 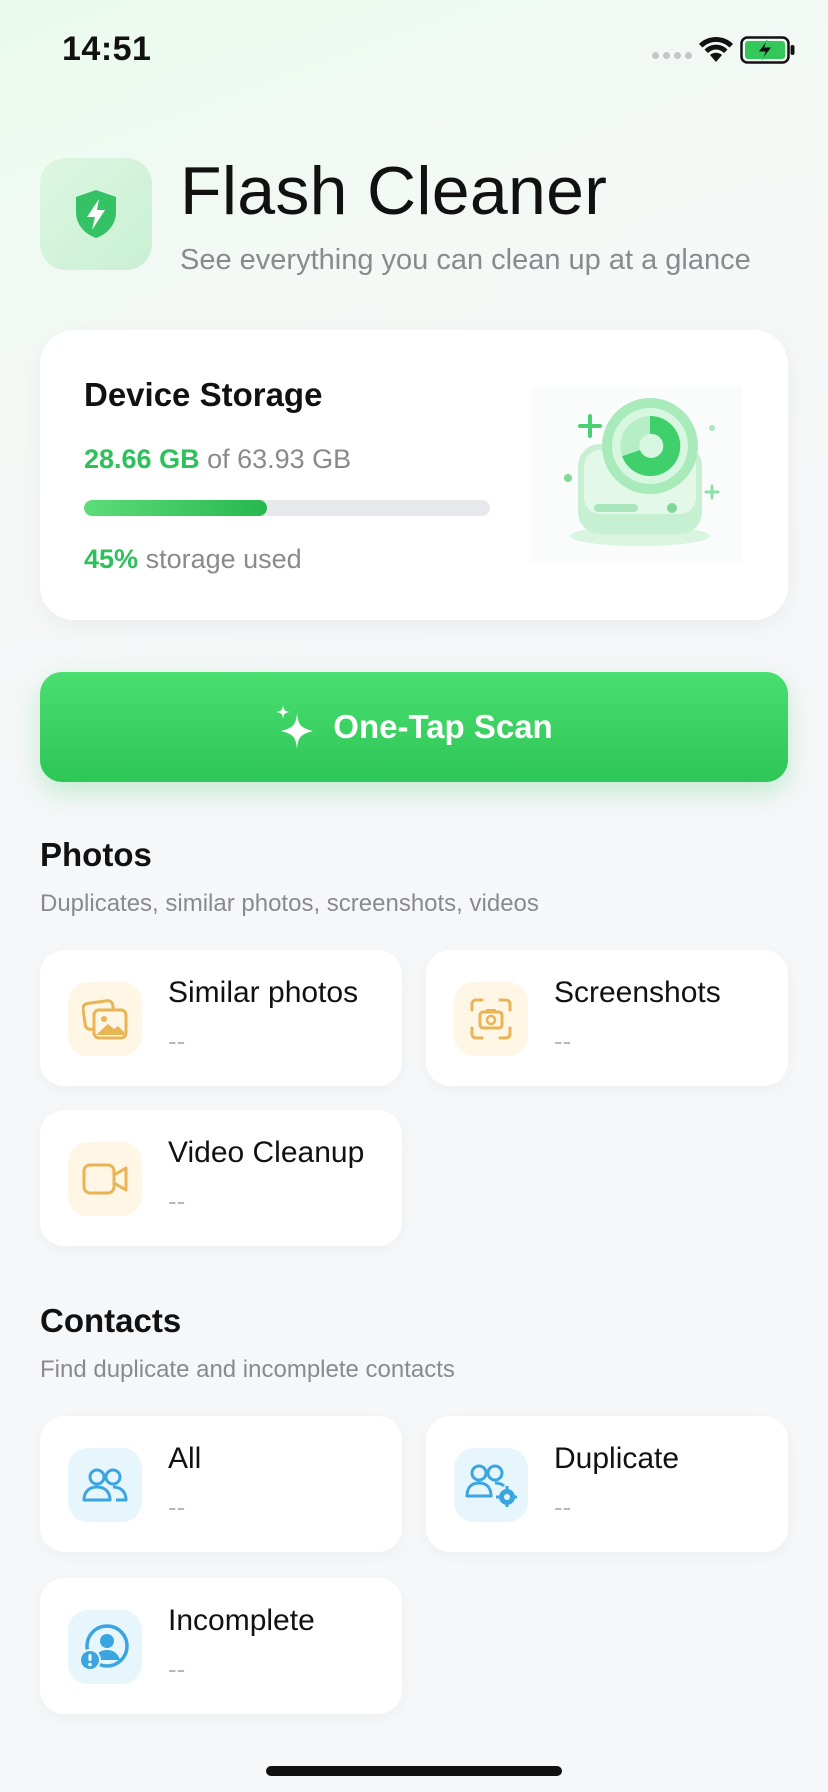 I want to click on storage-disk-illustration, so click(x=637, y=474).